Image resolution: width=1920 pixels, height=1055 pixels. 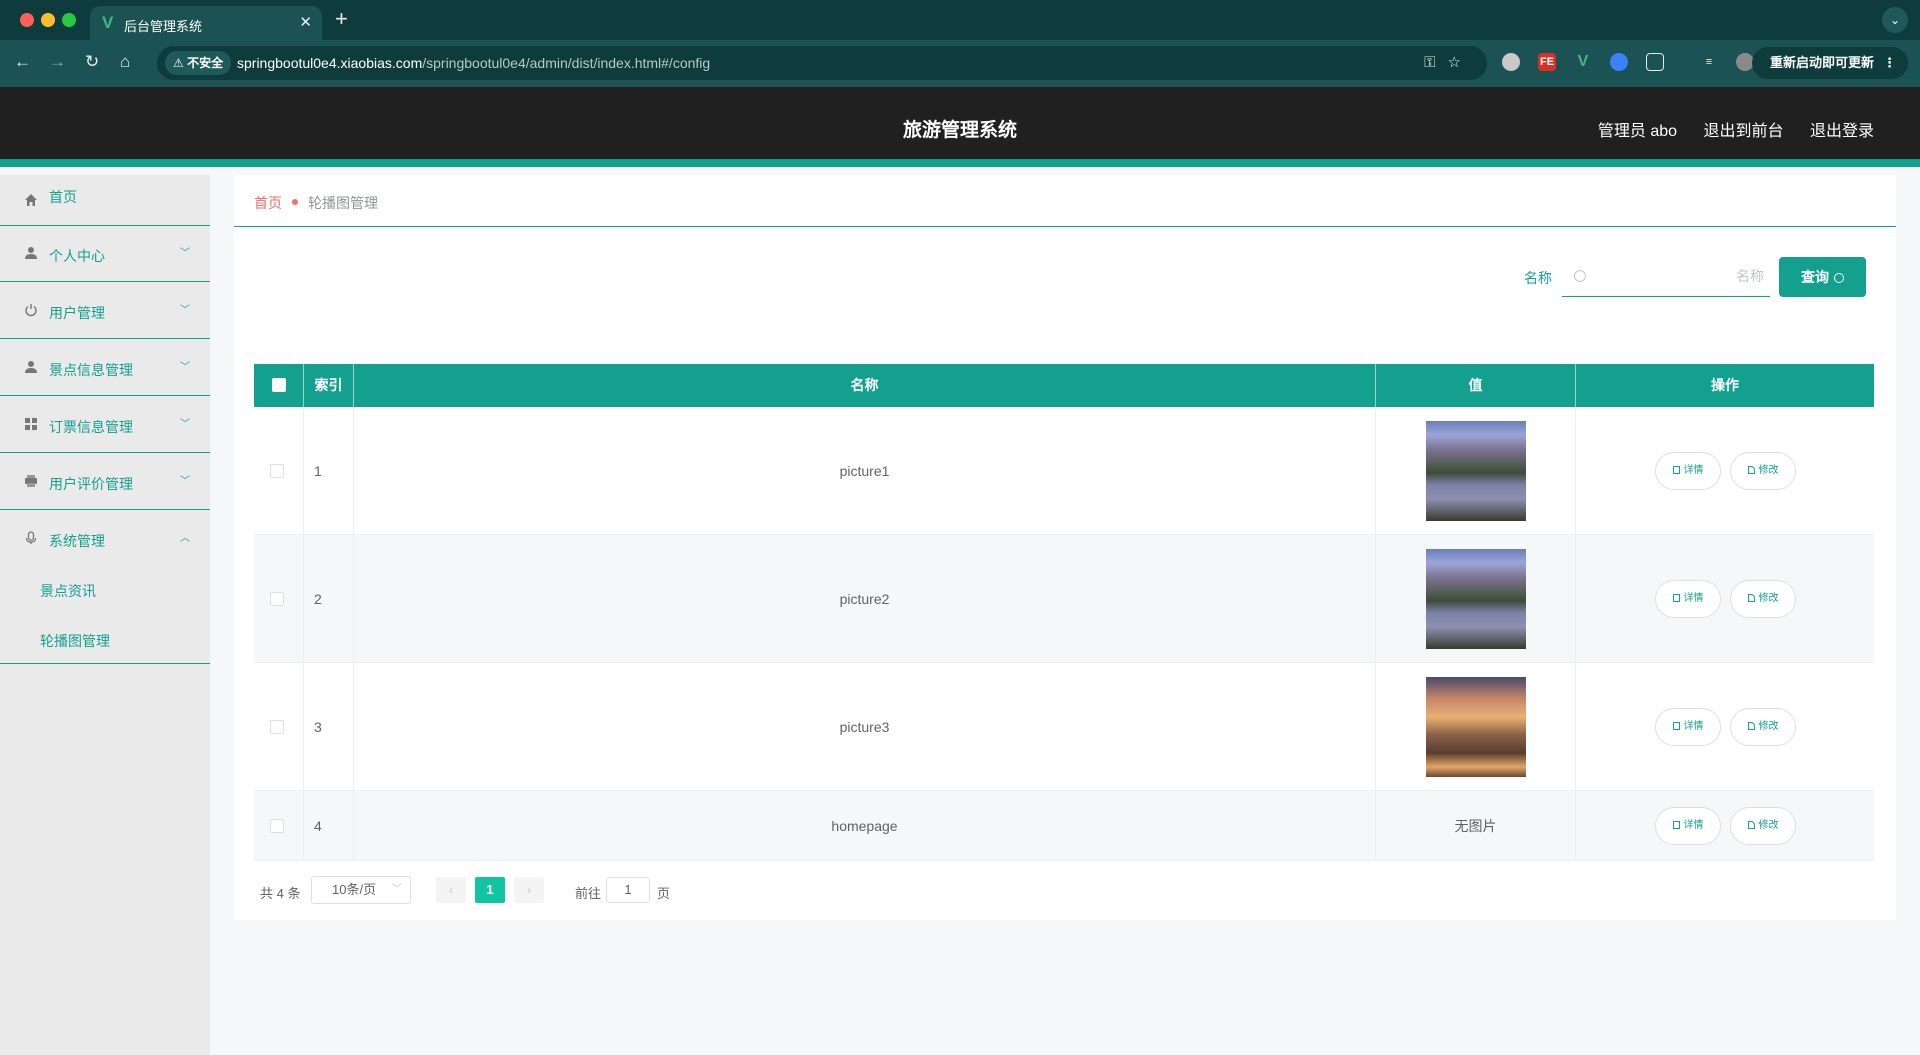 I want to click on breadcrumb-separator-icon, so click(x=295, y=202).